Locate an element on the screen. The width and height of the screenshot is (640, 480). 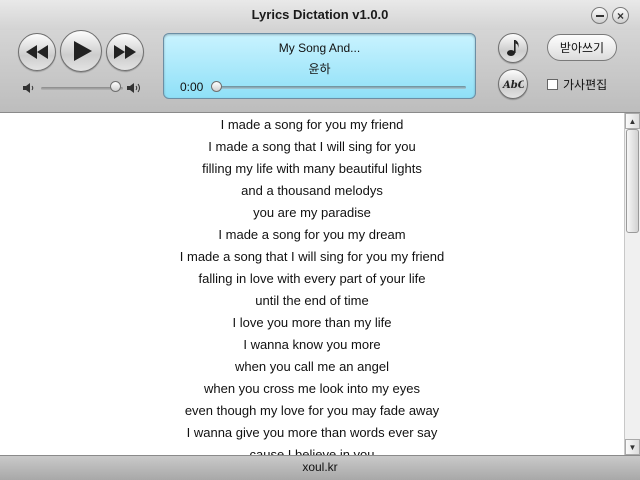
minimize-button is located at coordinates (599, 15).